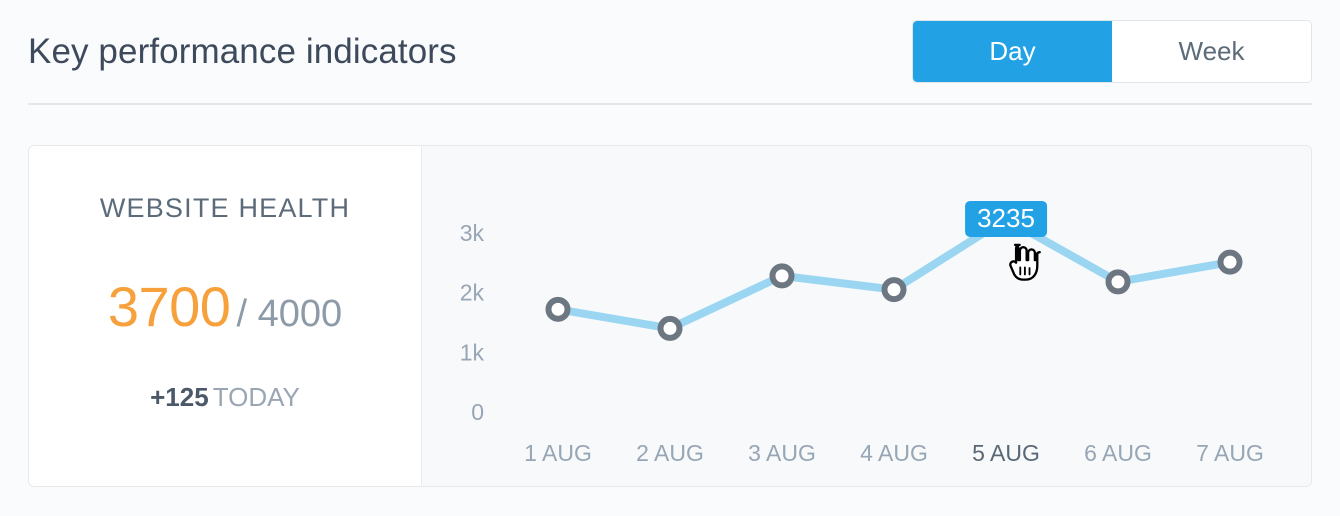 This screenshot has width=1340, height=516. I want to click on x-axis-tick-label: 4 AUG, so click(894, 453).